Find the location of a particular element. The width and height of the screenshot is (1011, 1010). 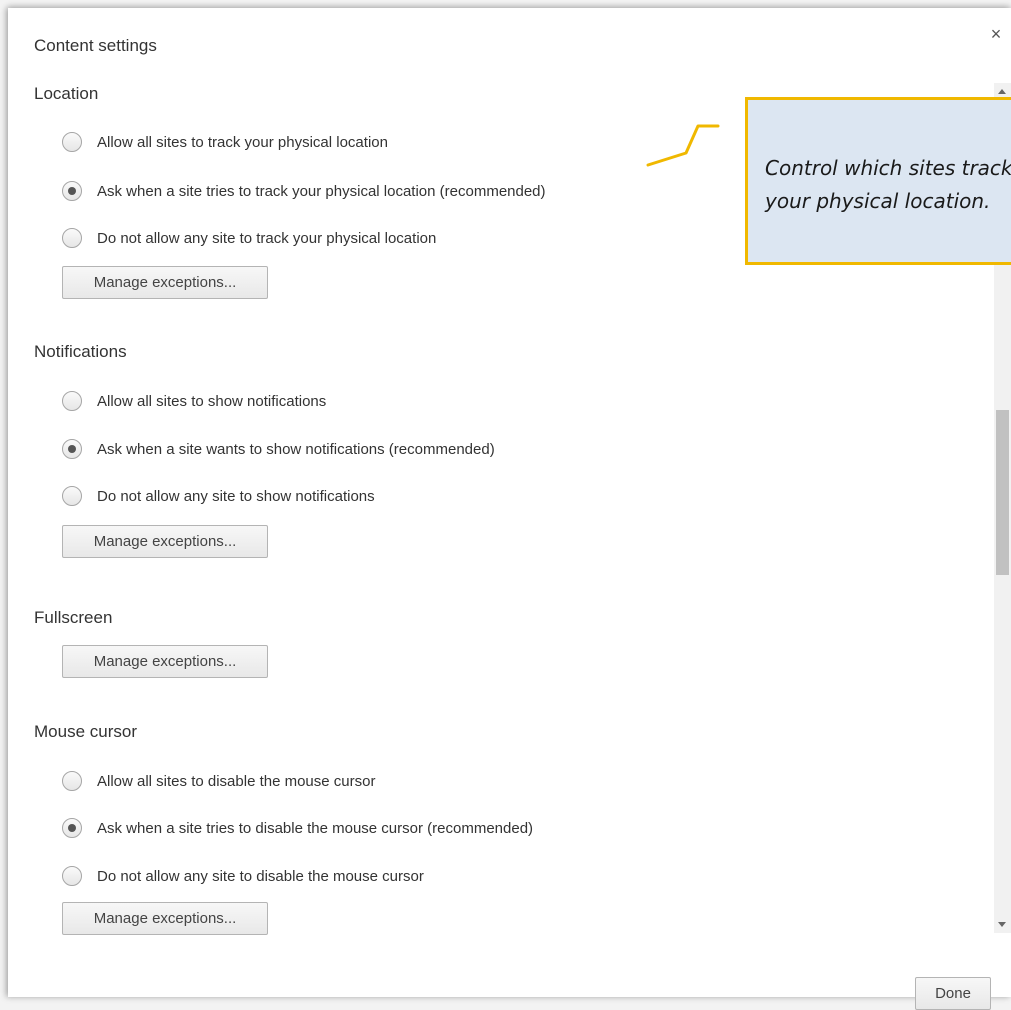

section-heading-fullscreen: Fullscreen is located at coordinates (73, 617).